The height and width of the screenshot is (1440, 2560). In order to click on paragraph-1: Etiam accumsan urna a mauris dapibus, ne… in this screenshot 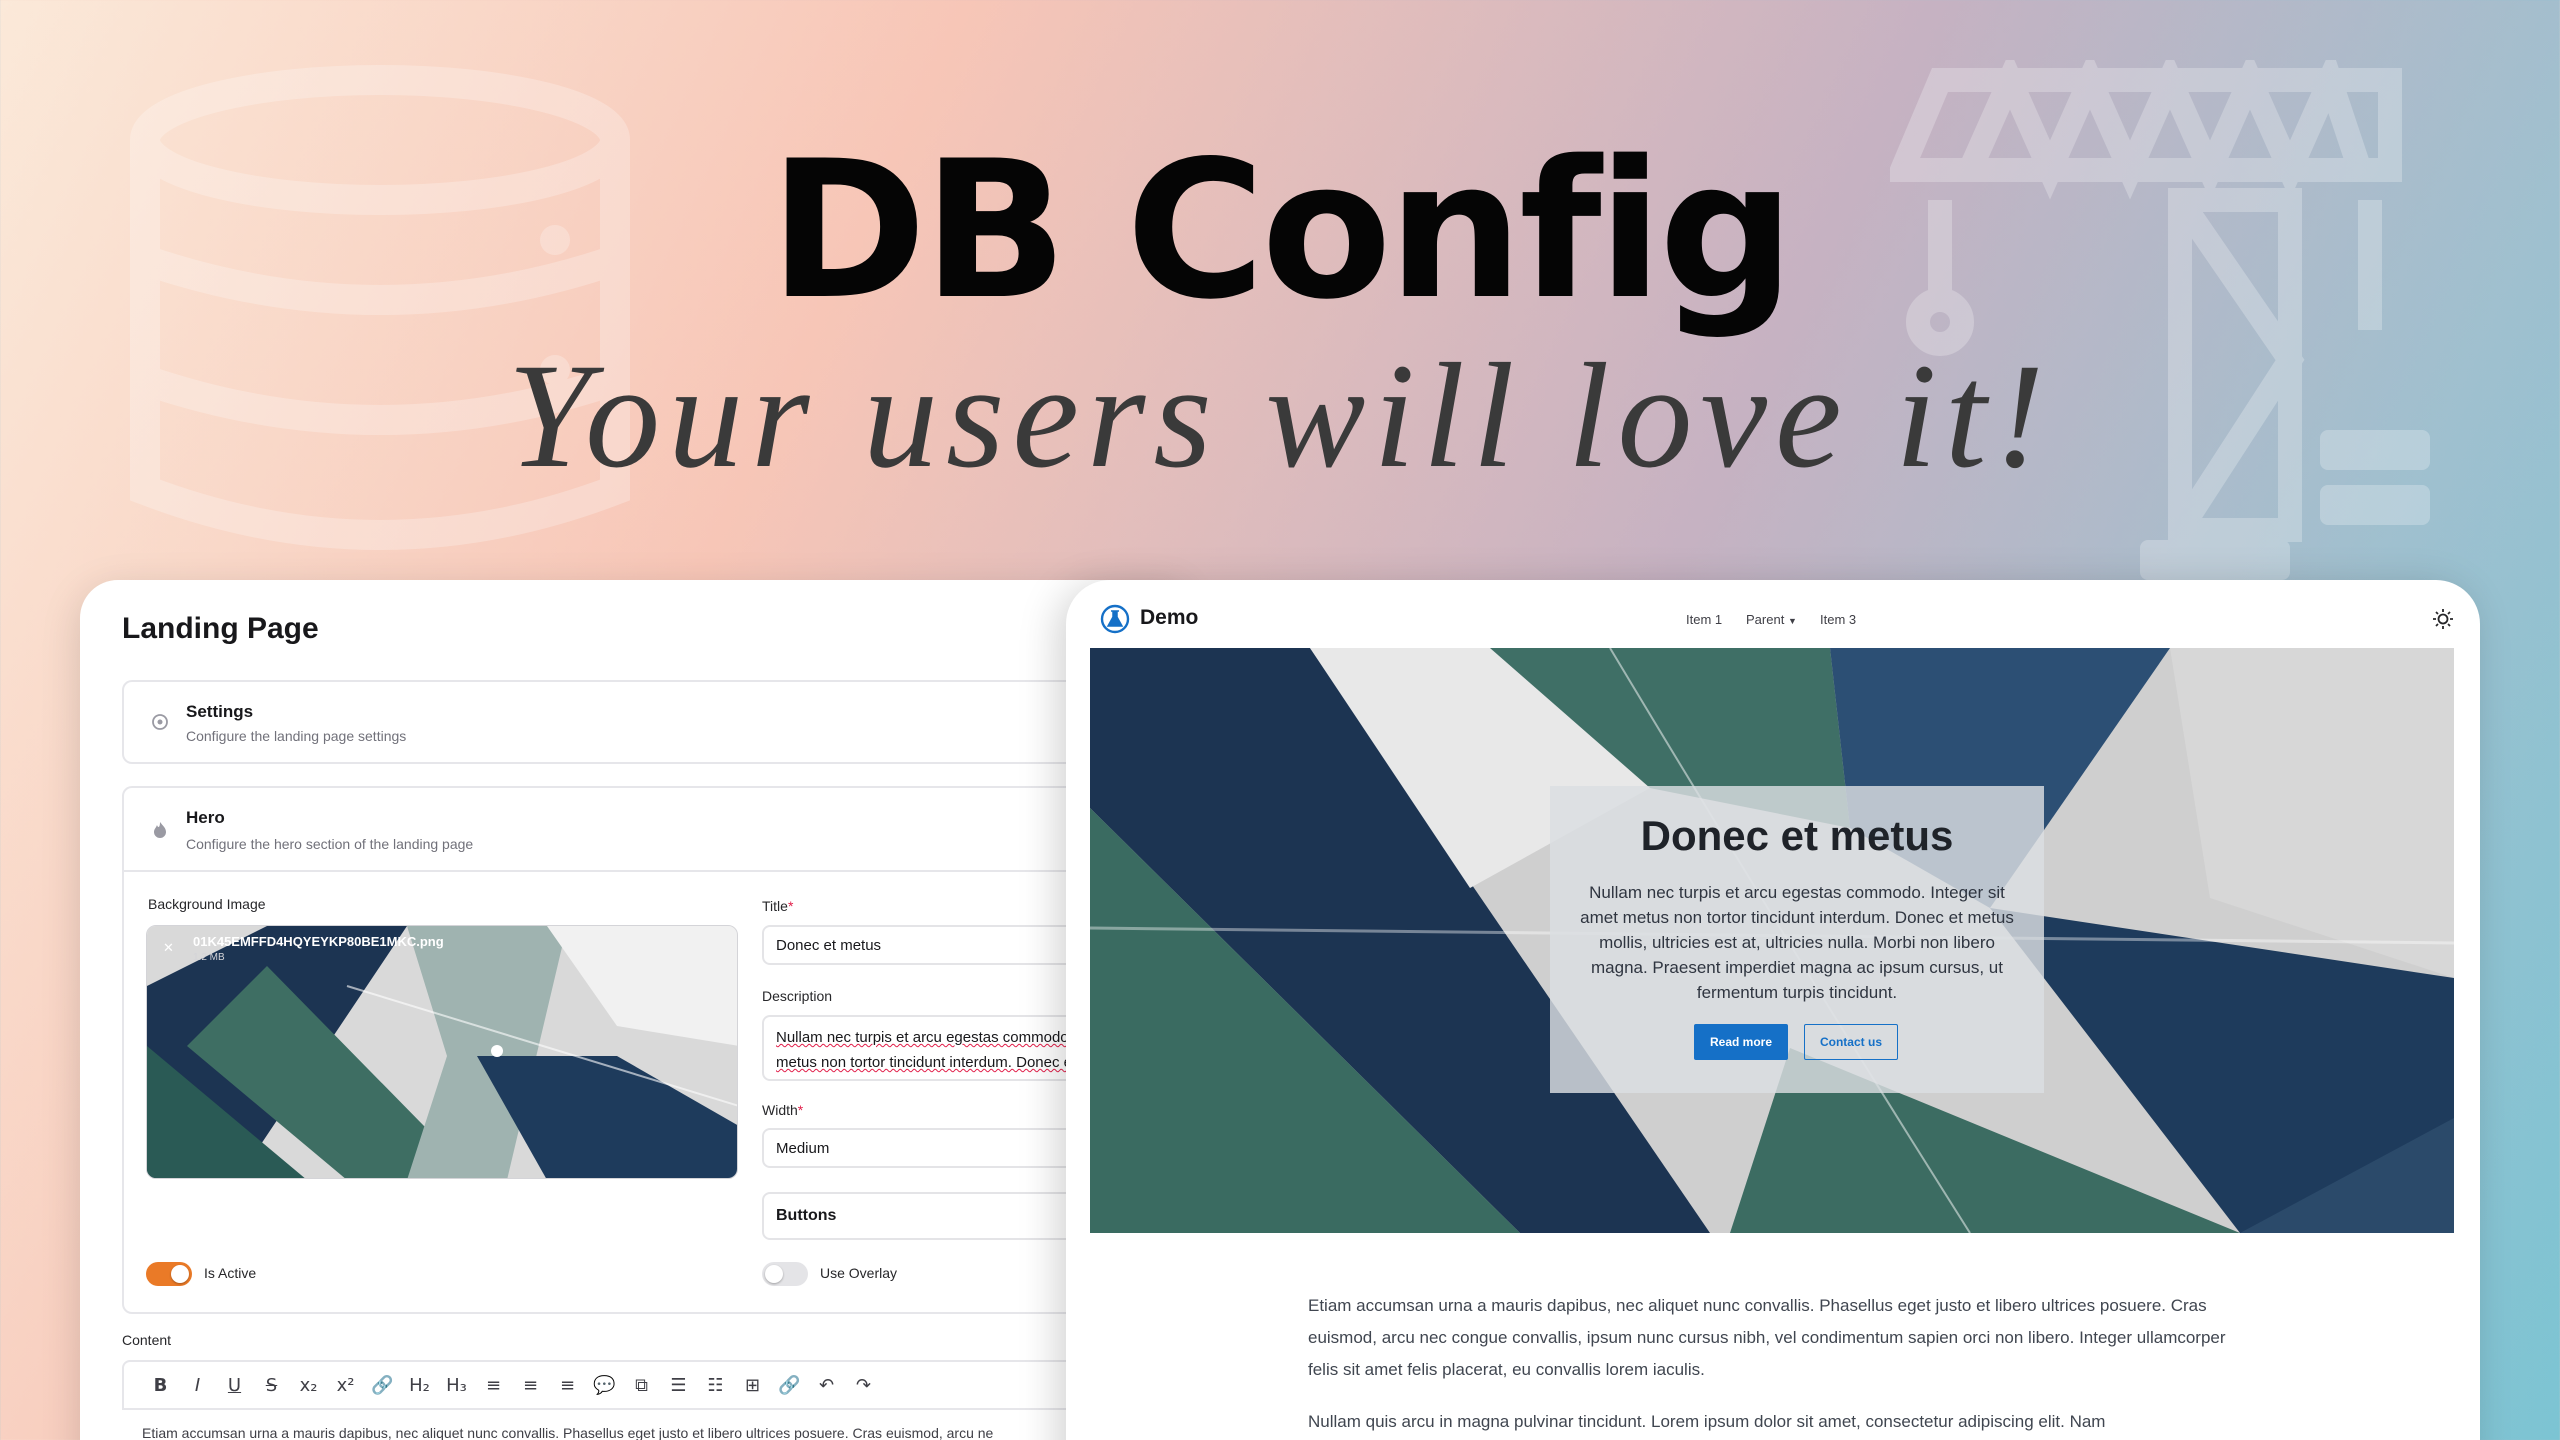, I will do `click(1767, 1337)`.